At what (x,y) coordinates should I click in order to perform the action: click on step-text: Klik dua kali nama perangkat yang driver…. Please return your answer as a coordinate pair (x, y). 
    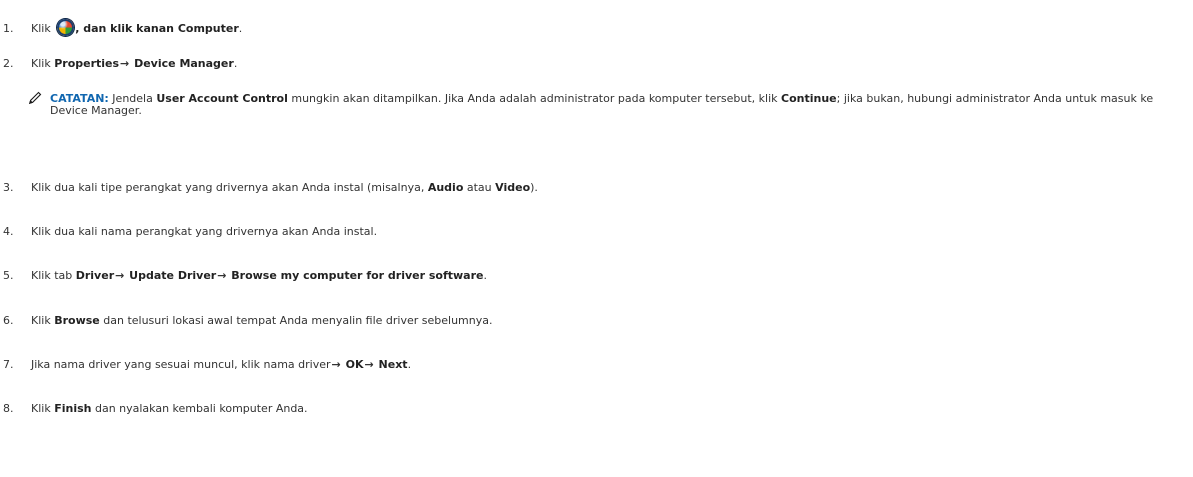
    Looking at the image, I should click on (204, 231).